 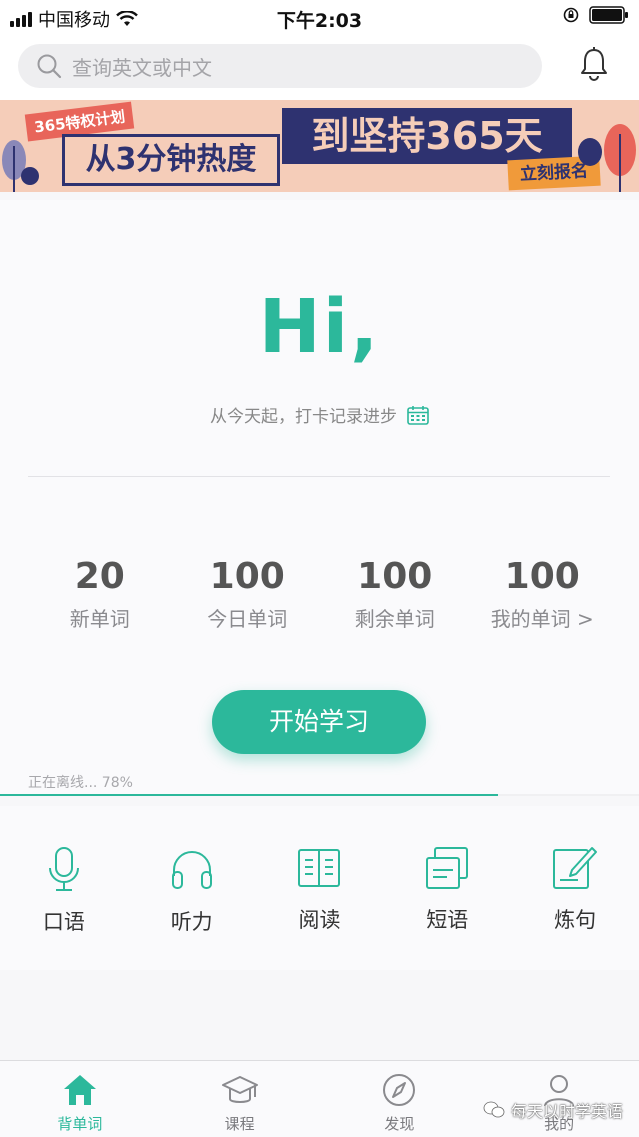 What do you see at coordinates (63, 922) in the screenshot?
I see `tool-label: 口语` at bounding box center [63, 922].